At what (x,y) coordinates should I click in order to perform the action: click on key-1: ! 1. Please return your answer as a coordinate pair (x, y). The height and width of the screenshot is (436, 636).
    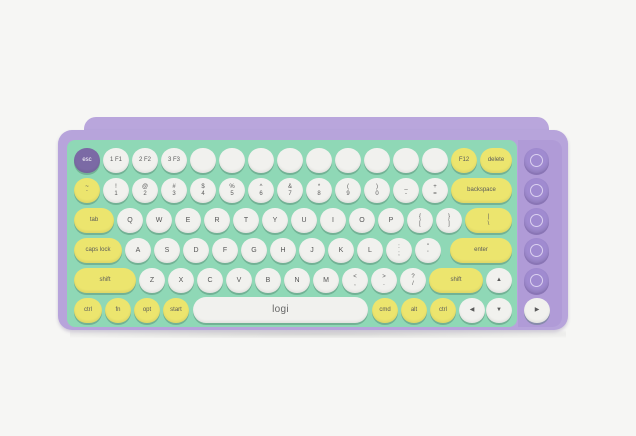
    Looking at the image, I should click on (116, 190).